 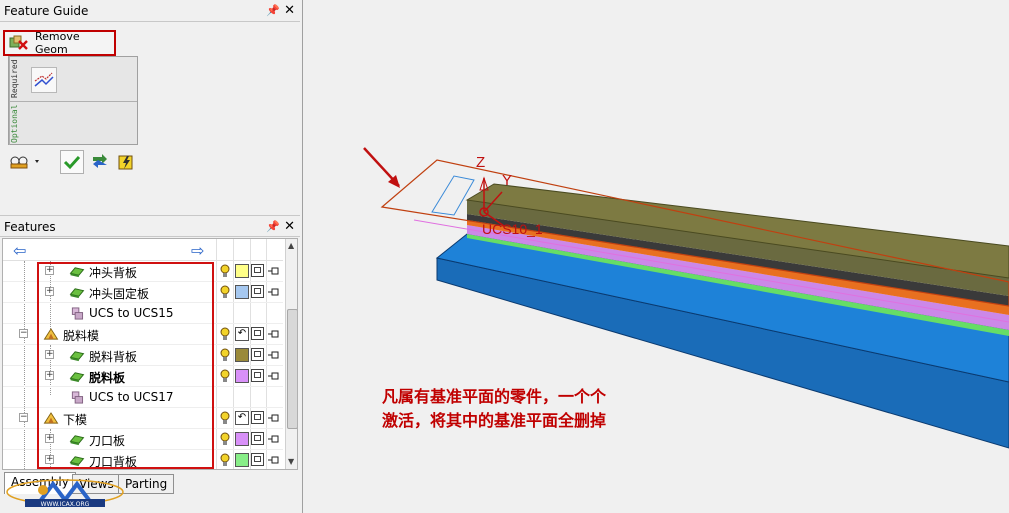 What do you see at coordinates (113, 273) in the screenshot?
I see `tree-row-label: 冲头背板` at bounding box center [113, 273].